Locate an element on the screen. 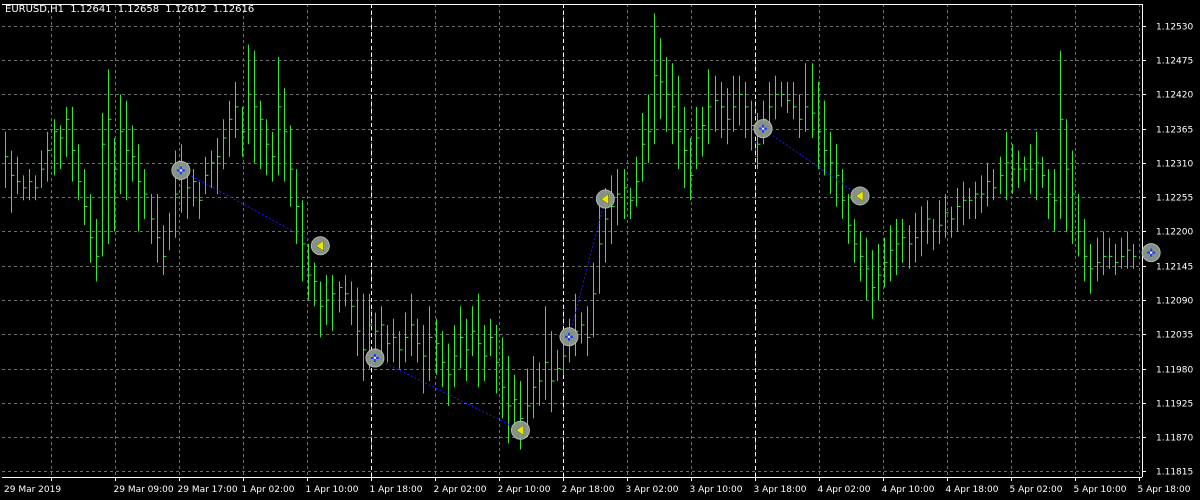 This screenshot has width=1200, height=500. y-tick-label: 1.12035 is located at coordinates (1174, 336).